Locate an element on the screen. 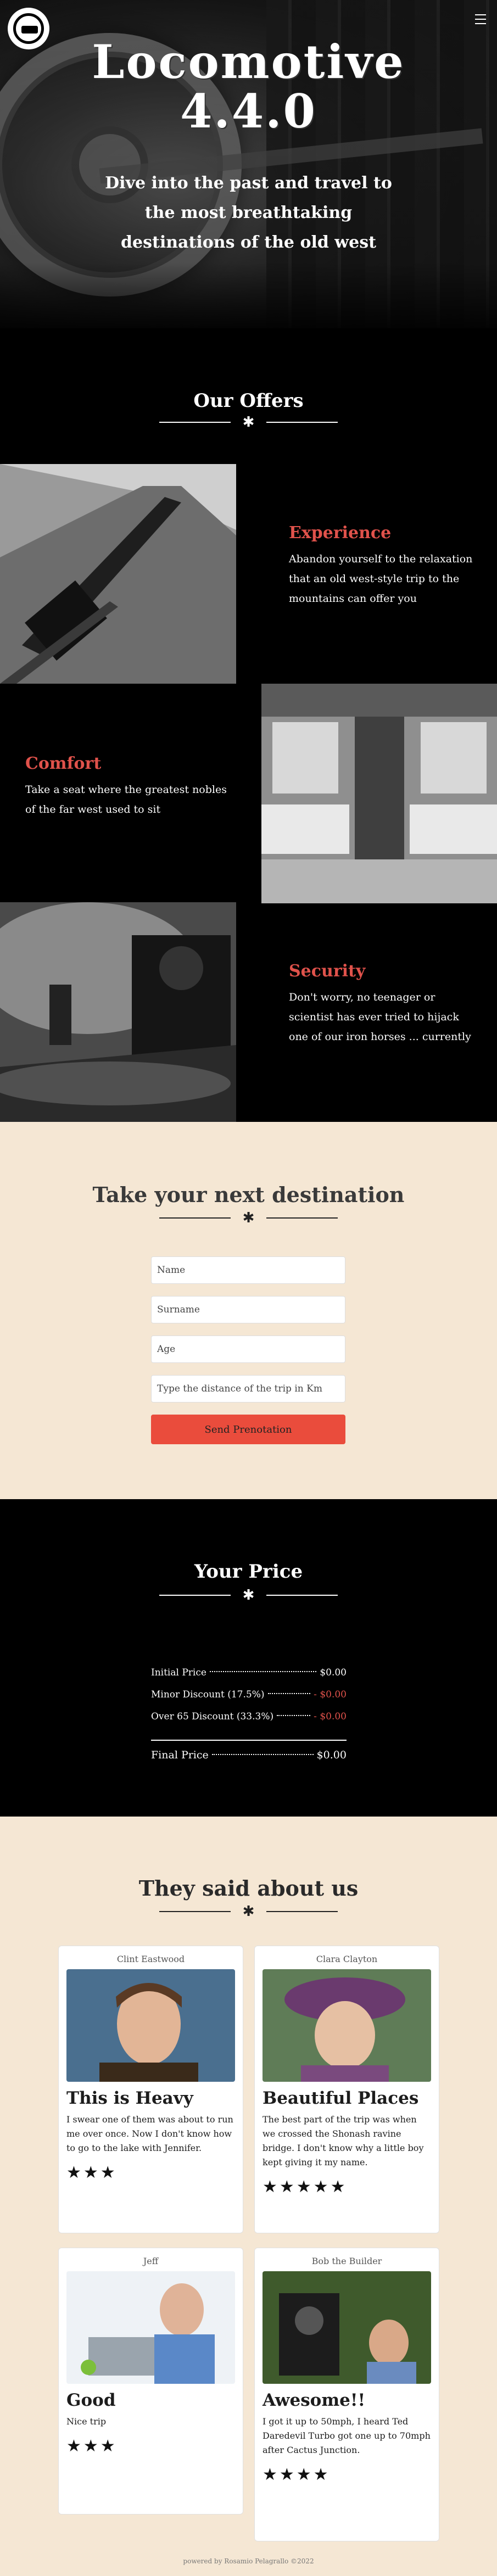 Image resolution: width=497 pixels, height=2576 pixels. name-input is located at coordinates (248, 1270).